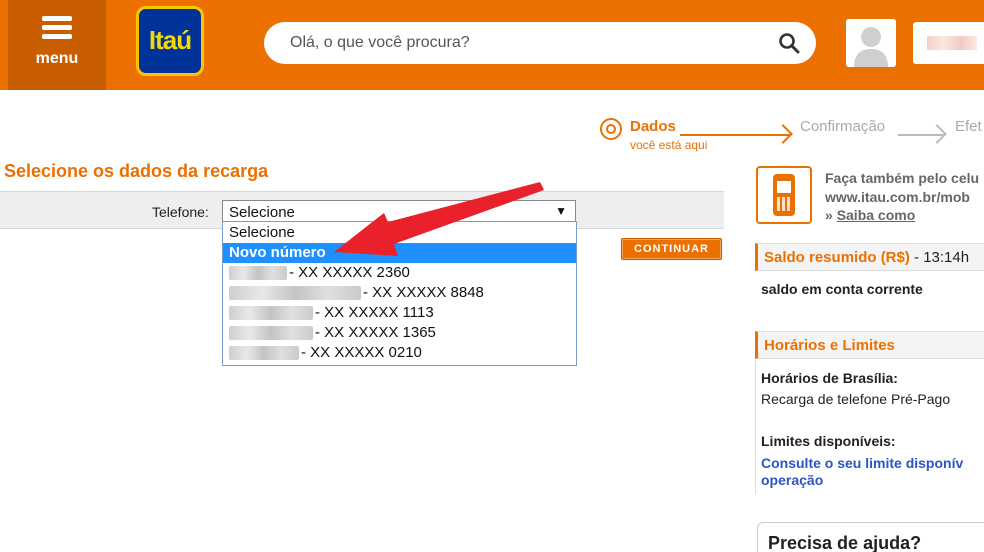  What do you see at coordinates (829, 215) in the screenshot?
I see `double-chevron-icon: »` at bounding box center [829, 215].